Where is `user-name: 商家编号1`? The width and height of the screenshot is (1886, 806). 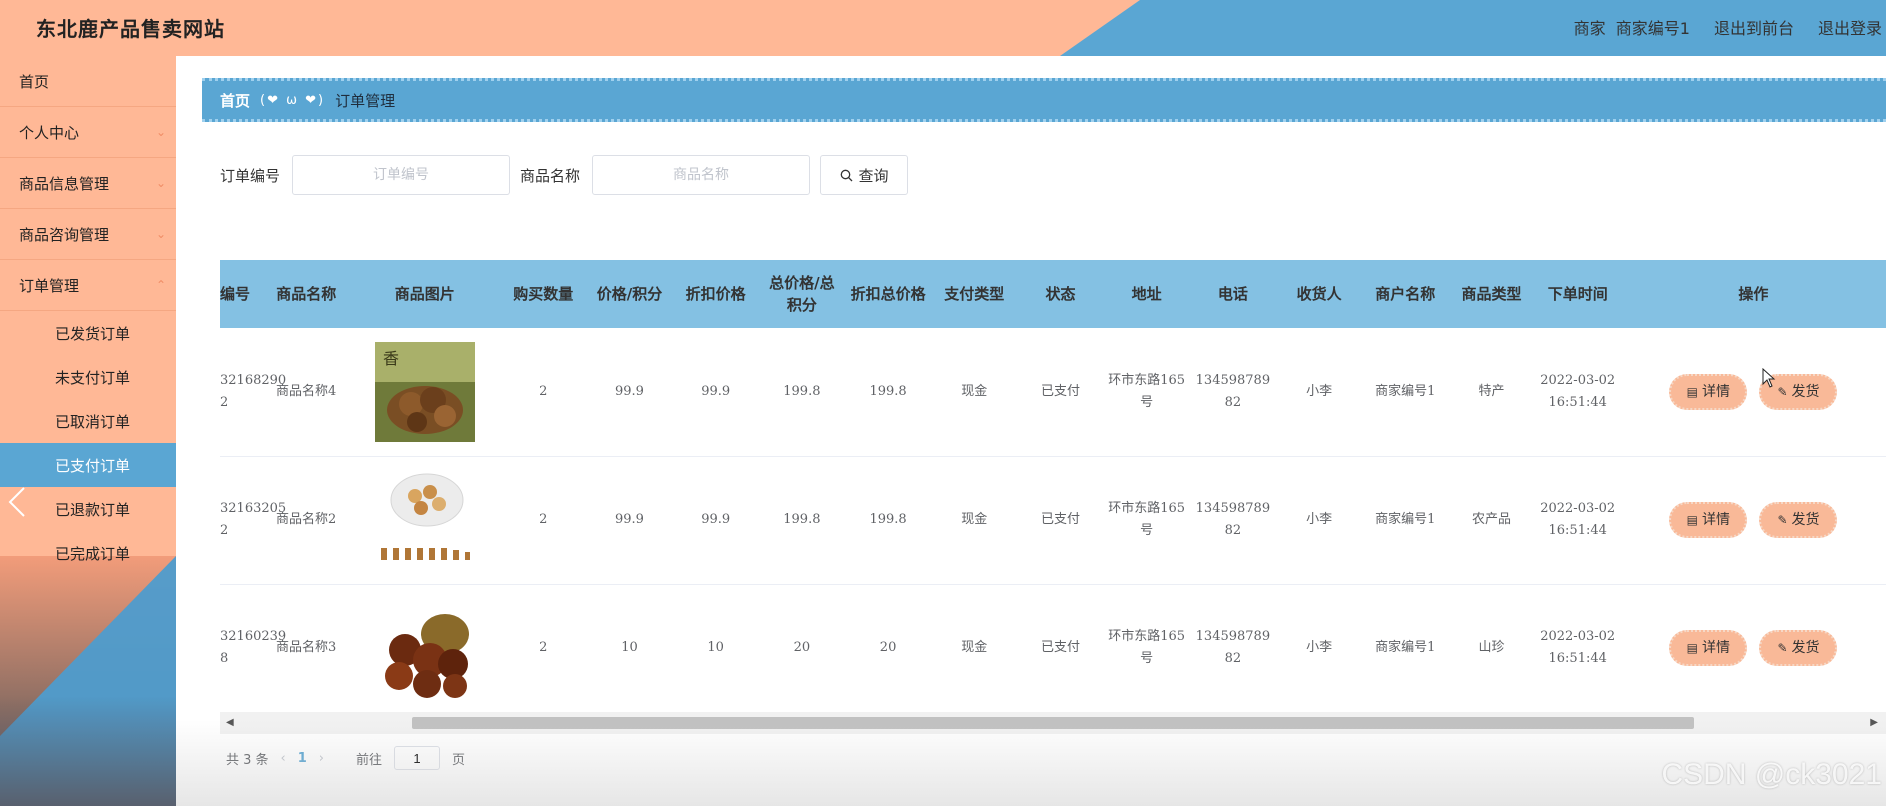 user-name: 商家编号1 is located at coordinates (1652, 28).